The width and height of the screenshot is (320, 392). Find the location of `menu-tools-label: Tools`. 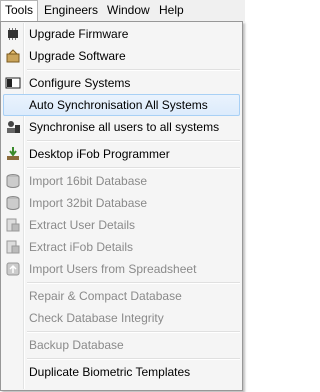

menu-tools-label: Tools is located at coordinates (19, 10).